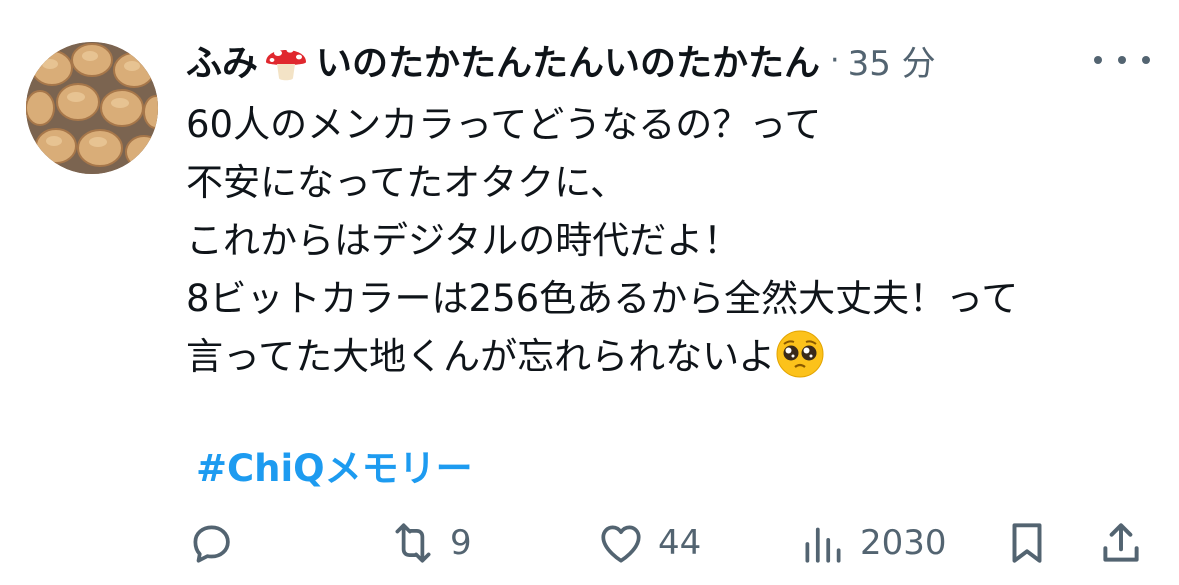  What do you see at coordinates (481, 356) in the screenshot?
I see `tweet-line-text: 言ってた大地くんが忘れられないよ` at bounding box center [481, 356].